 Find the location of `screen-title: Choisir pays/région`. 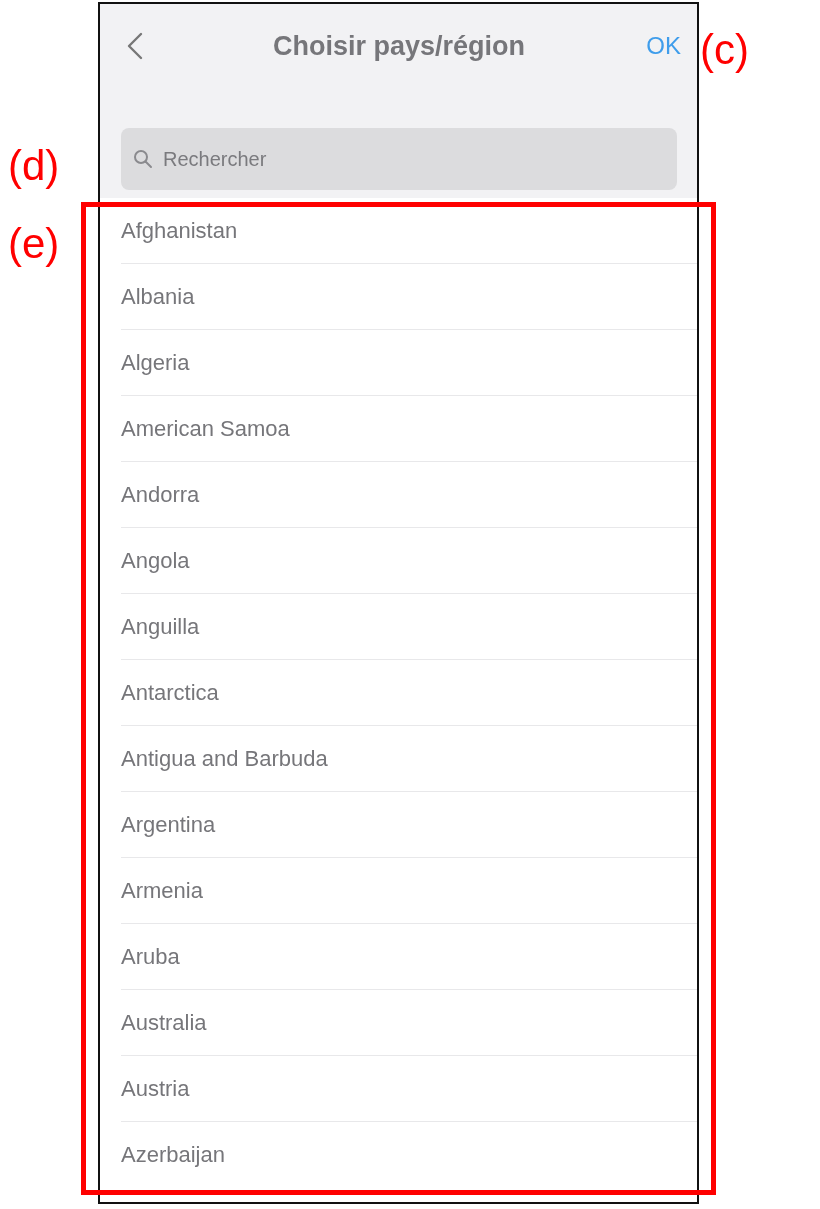

screen-title: Choisir pays/région is located at coordinates (399, 46).